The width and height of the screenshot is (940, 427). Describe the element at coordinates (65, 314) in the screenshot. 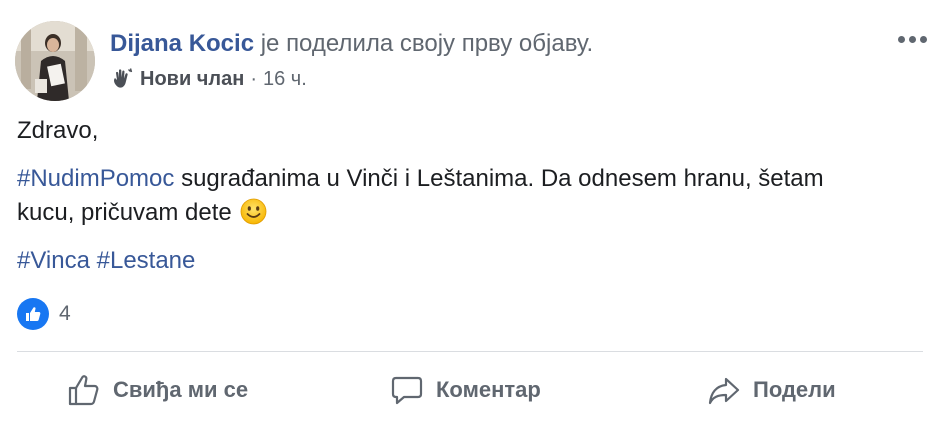

I see `reaction-count: 4` at that location.